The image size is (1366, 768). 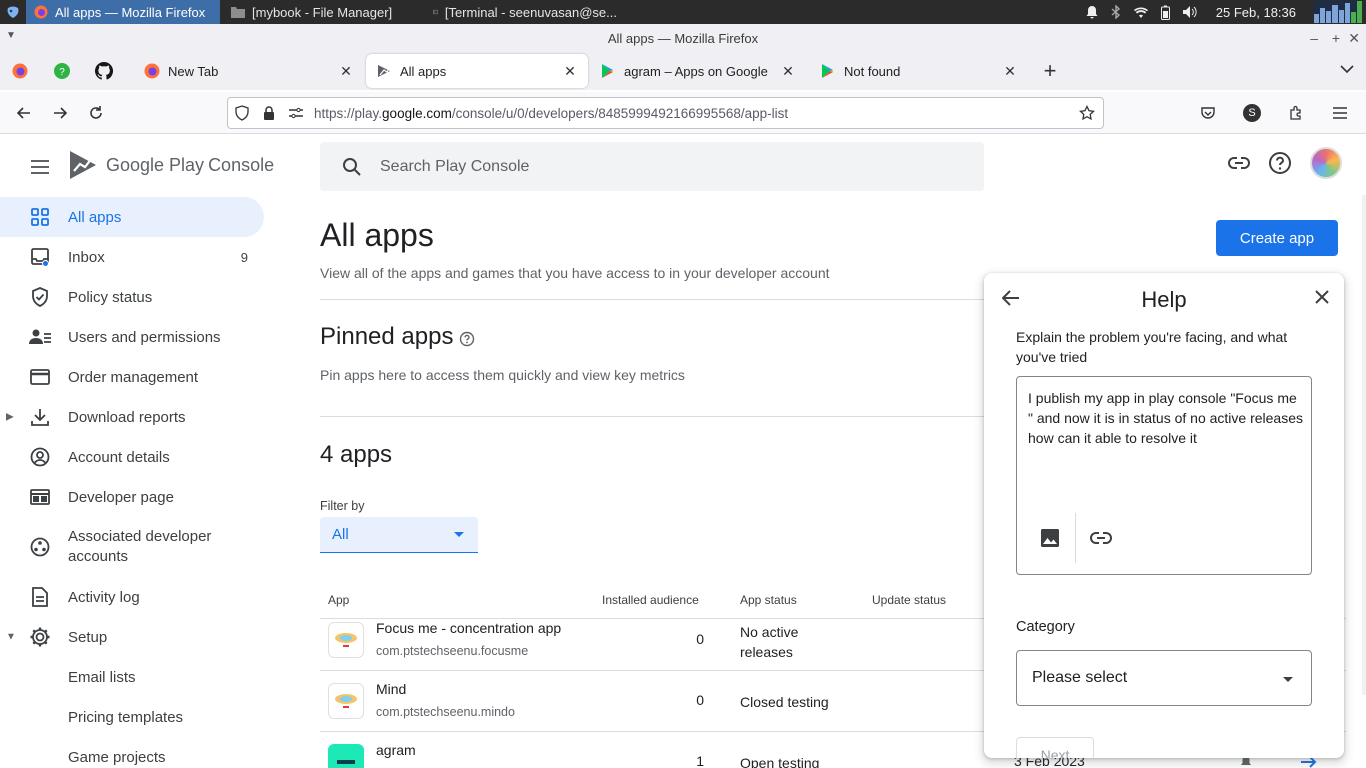 What do you see at coordinates (171, 165) in the screenshot?
I see `play-console-logo: Google Play Console` at bounding box center [171, 165].